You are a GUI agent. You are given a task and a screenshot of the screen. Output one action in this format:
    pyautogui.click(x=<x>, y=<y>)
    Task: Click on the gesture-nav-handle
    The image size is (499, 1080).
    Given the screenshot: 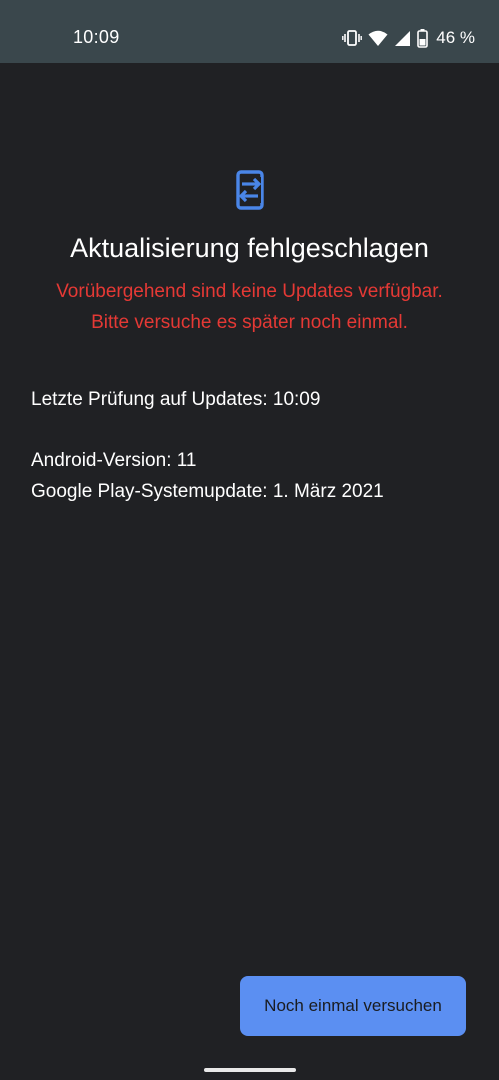 What is the action you would take?
    pyautogui.click(x=250, y=1070)
    